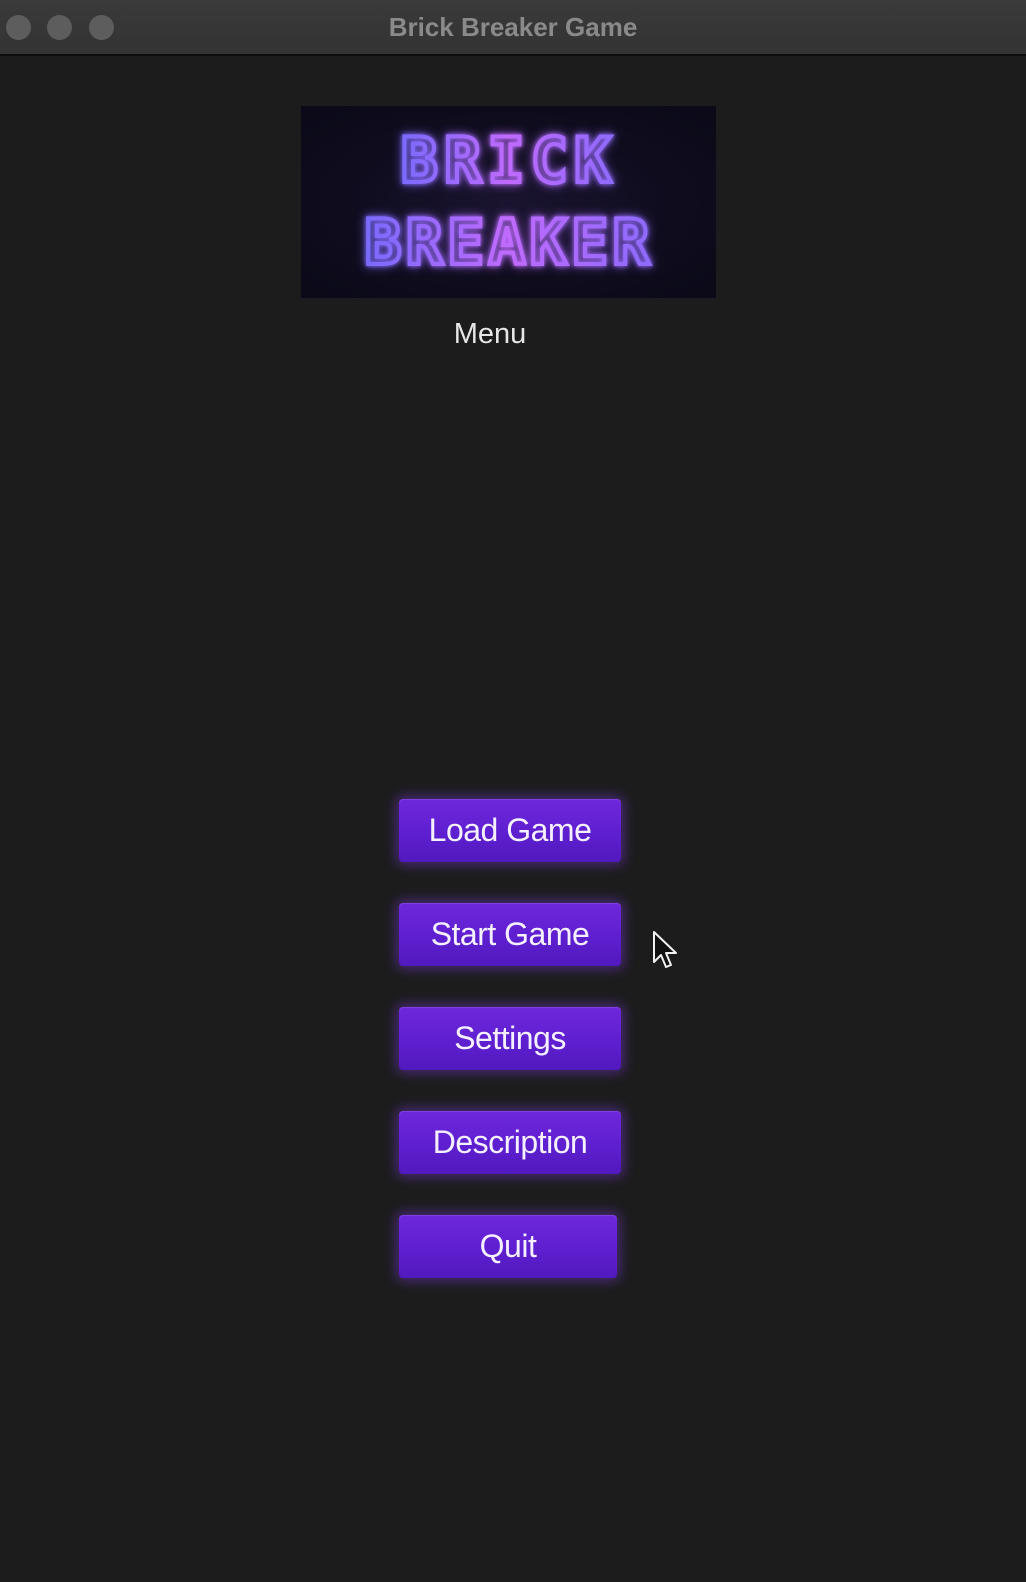  Describe the element at coordinates (490, 334) in the screenshot. I see `menu-heading: Menu` at that location.